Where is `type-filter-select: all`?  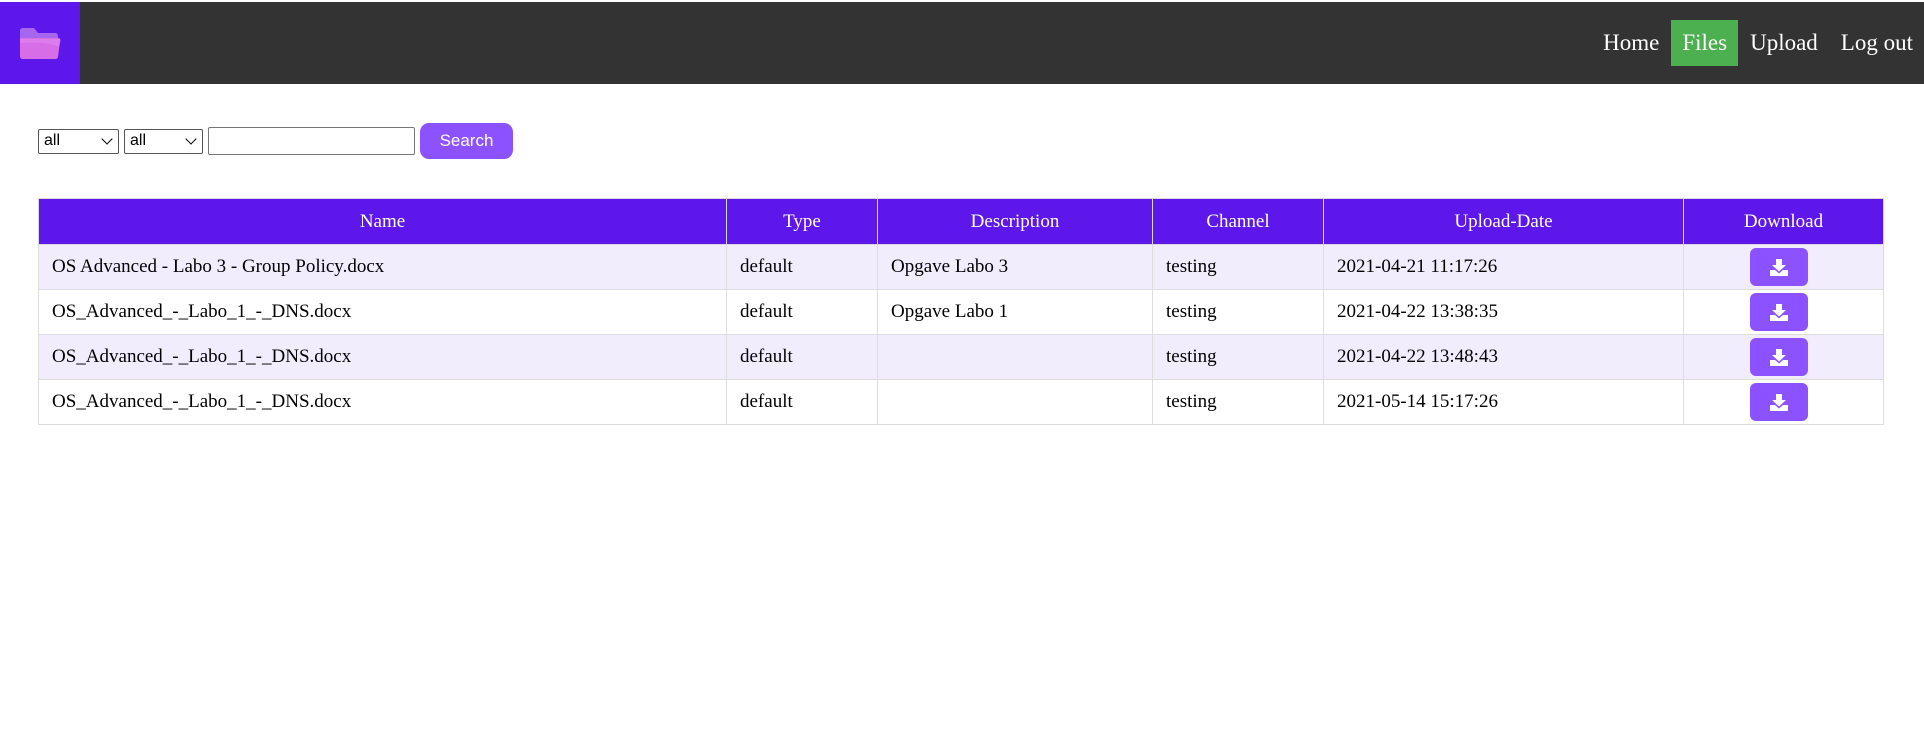 type-filter-select: all is located at coordinates (78, 141).